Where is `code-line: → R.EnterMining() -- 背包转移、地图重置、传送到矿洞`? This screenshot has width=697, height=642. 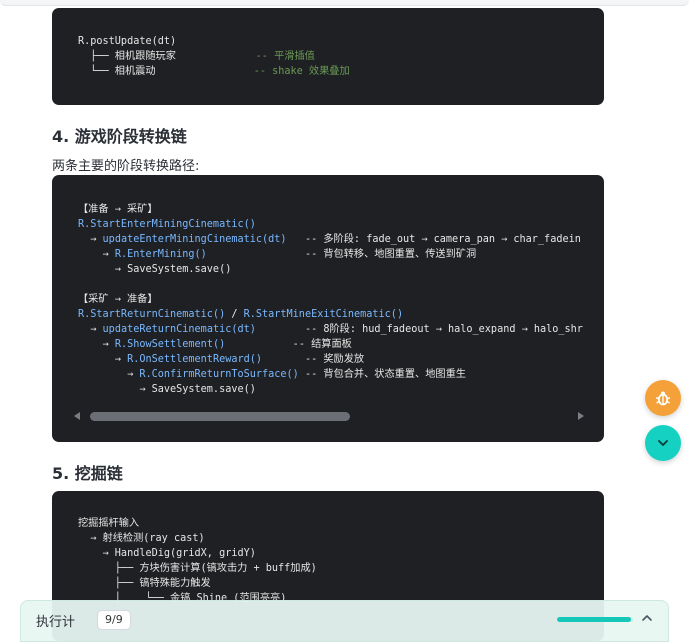
code-line: → R.EnterMining() -- 背包转移、地图重置、传送到矿洞 is located at coordinates (330, 254).